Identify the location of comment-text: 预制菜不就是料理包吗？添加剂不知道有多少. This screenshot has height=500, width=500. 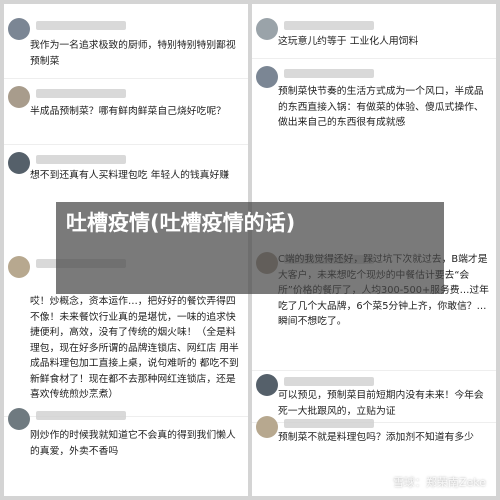
(376, 437).